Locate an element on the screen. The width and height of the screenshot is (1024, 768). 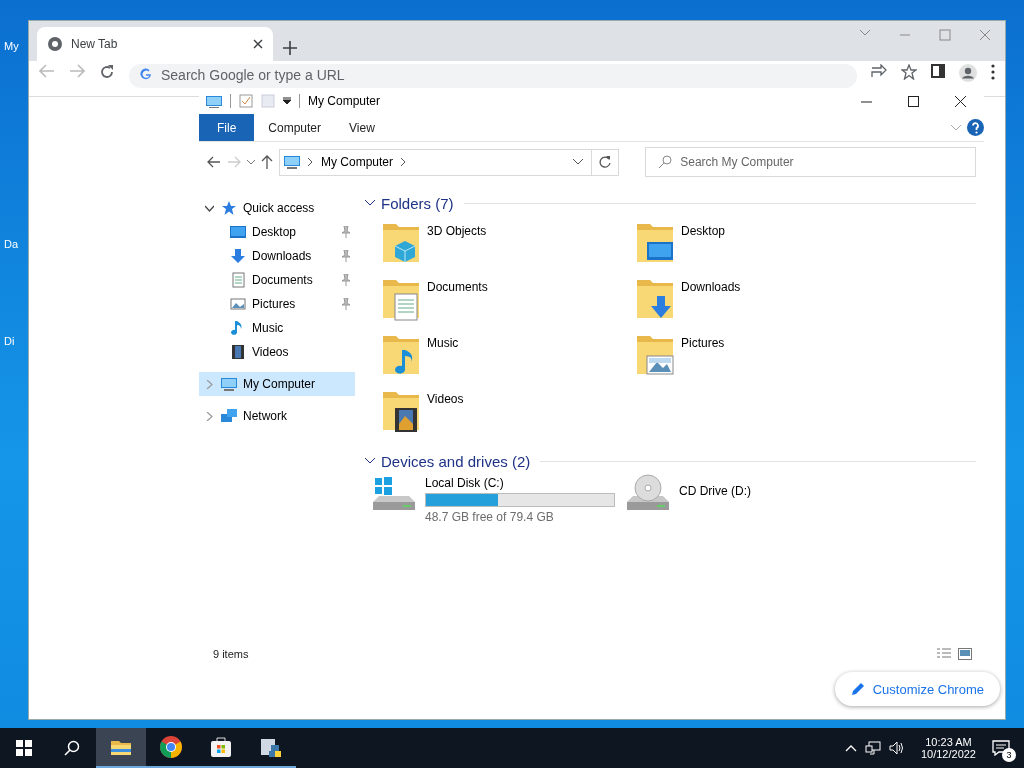
search-field: Search My Computer is located at coordinates (810, 162).